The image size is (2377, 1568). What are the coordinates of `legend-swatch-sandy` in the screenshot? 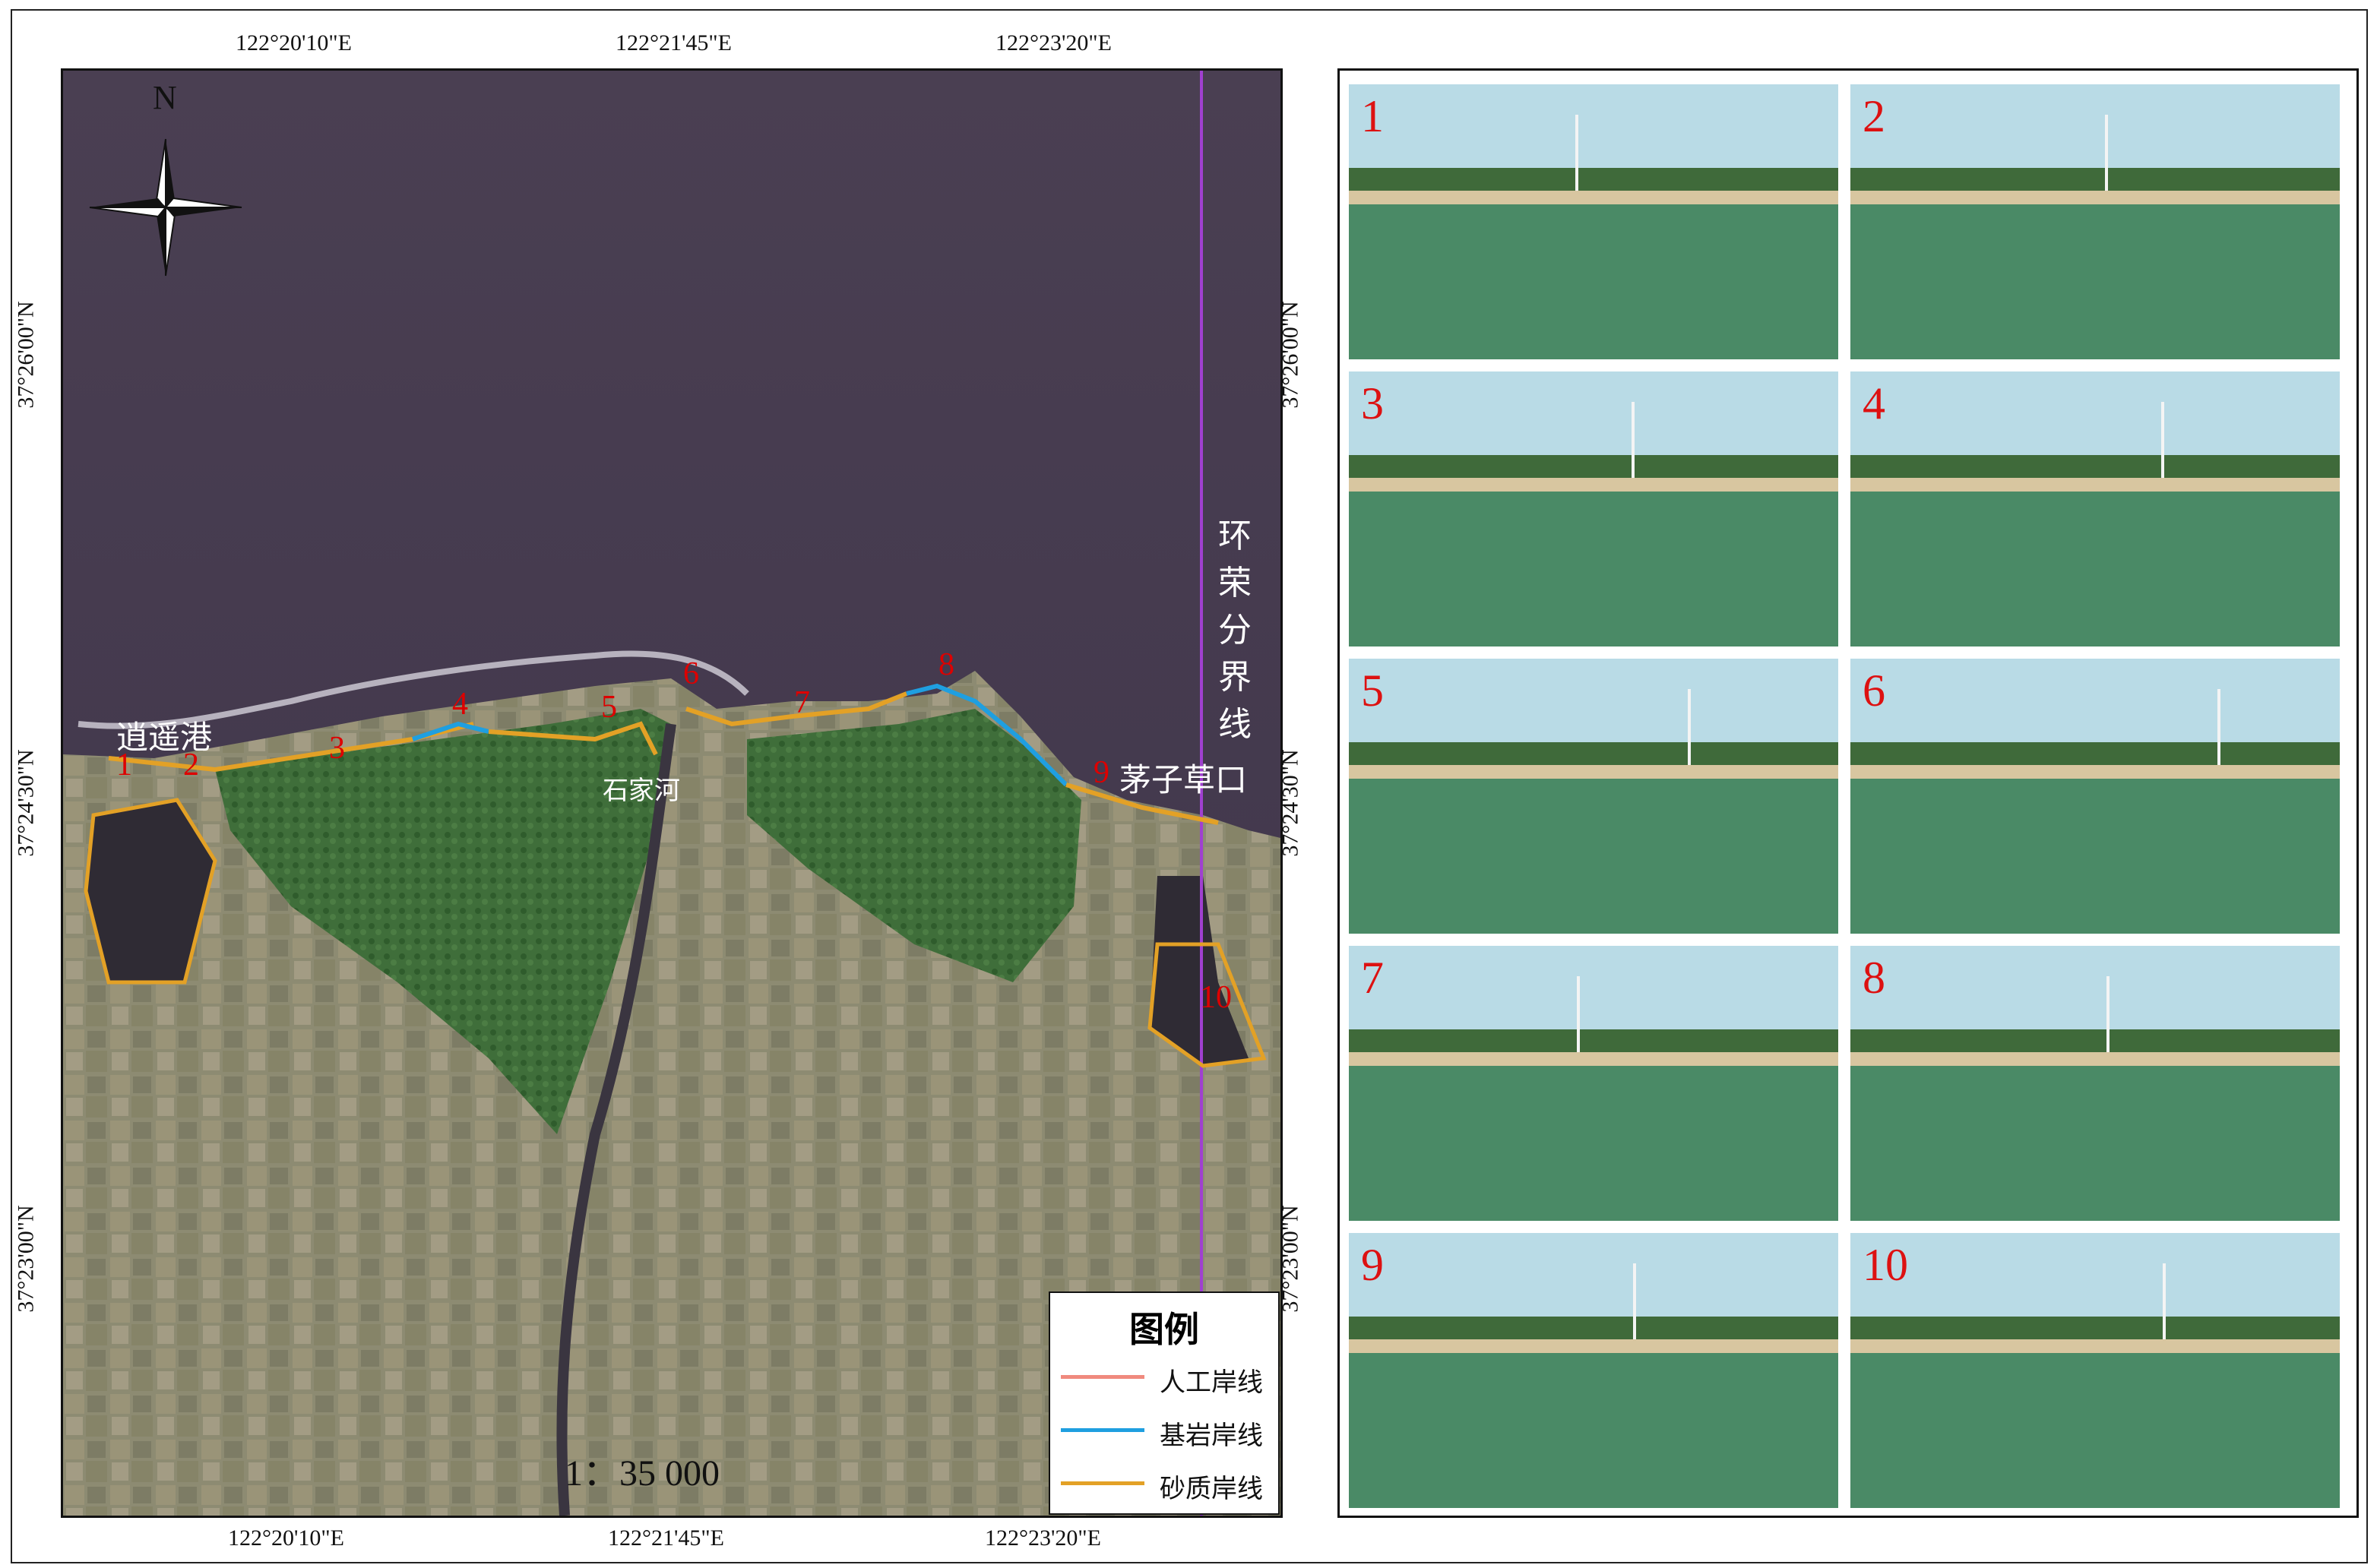 It's located at (1102, 1483).